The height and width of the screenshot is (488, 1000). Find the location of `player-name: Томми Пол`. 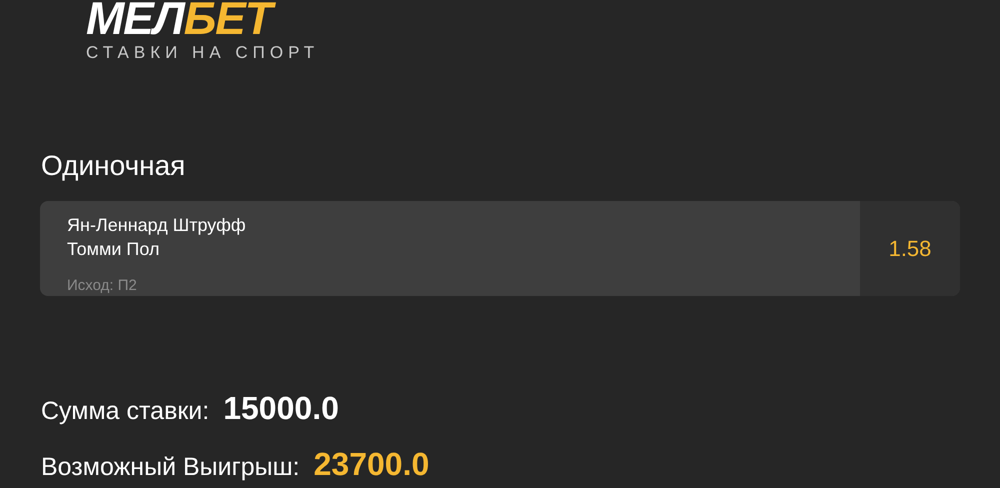

player-name: Томми Пол is located at coordinates (113, 249).